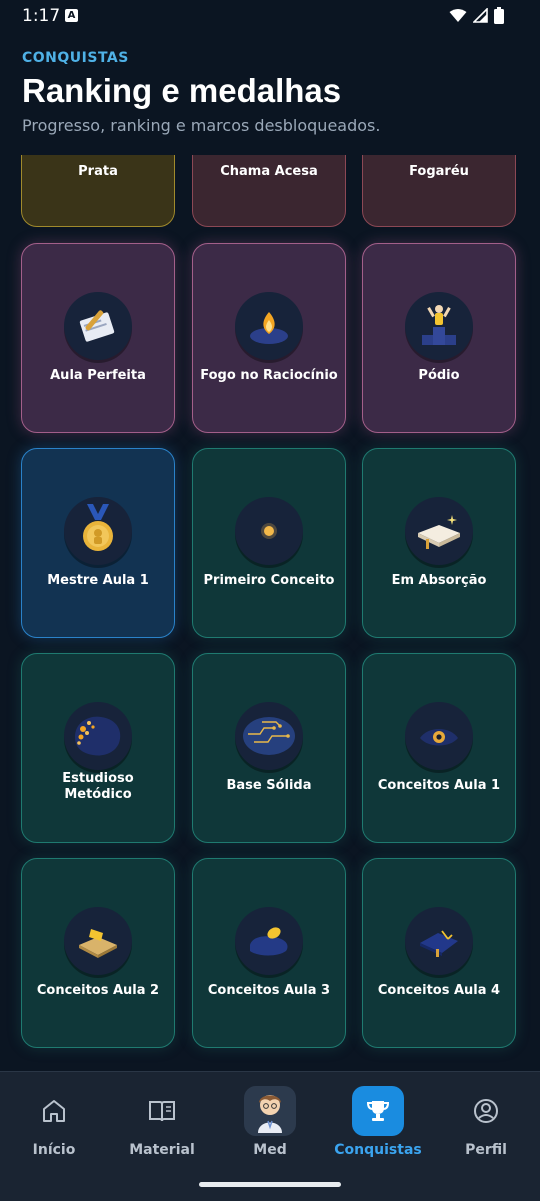  What do you see at coordinates (71, 15) in the screenshot?
I see `sim-icon: A` at bounding box center [71, 15].